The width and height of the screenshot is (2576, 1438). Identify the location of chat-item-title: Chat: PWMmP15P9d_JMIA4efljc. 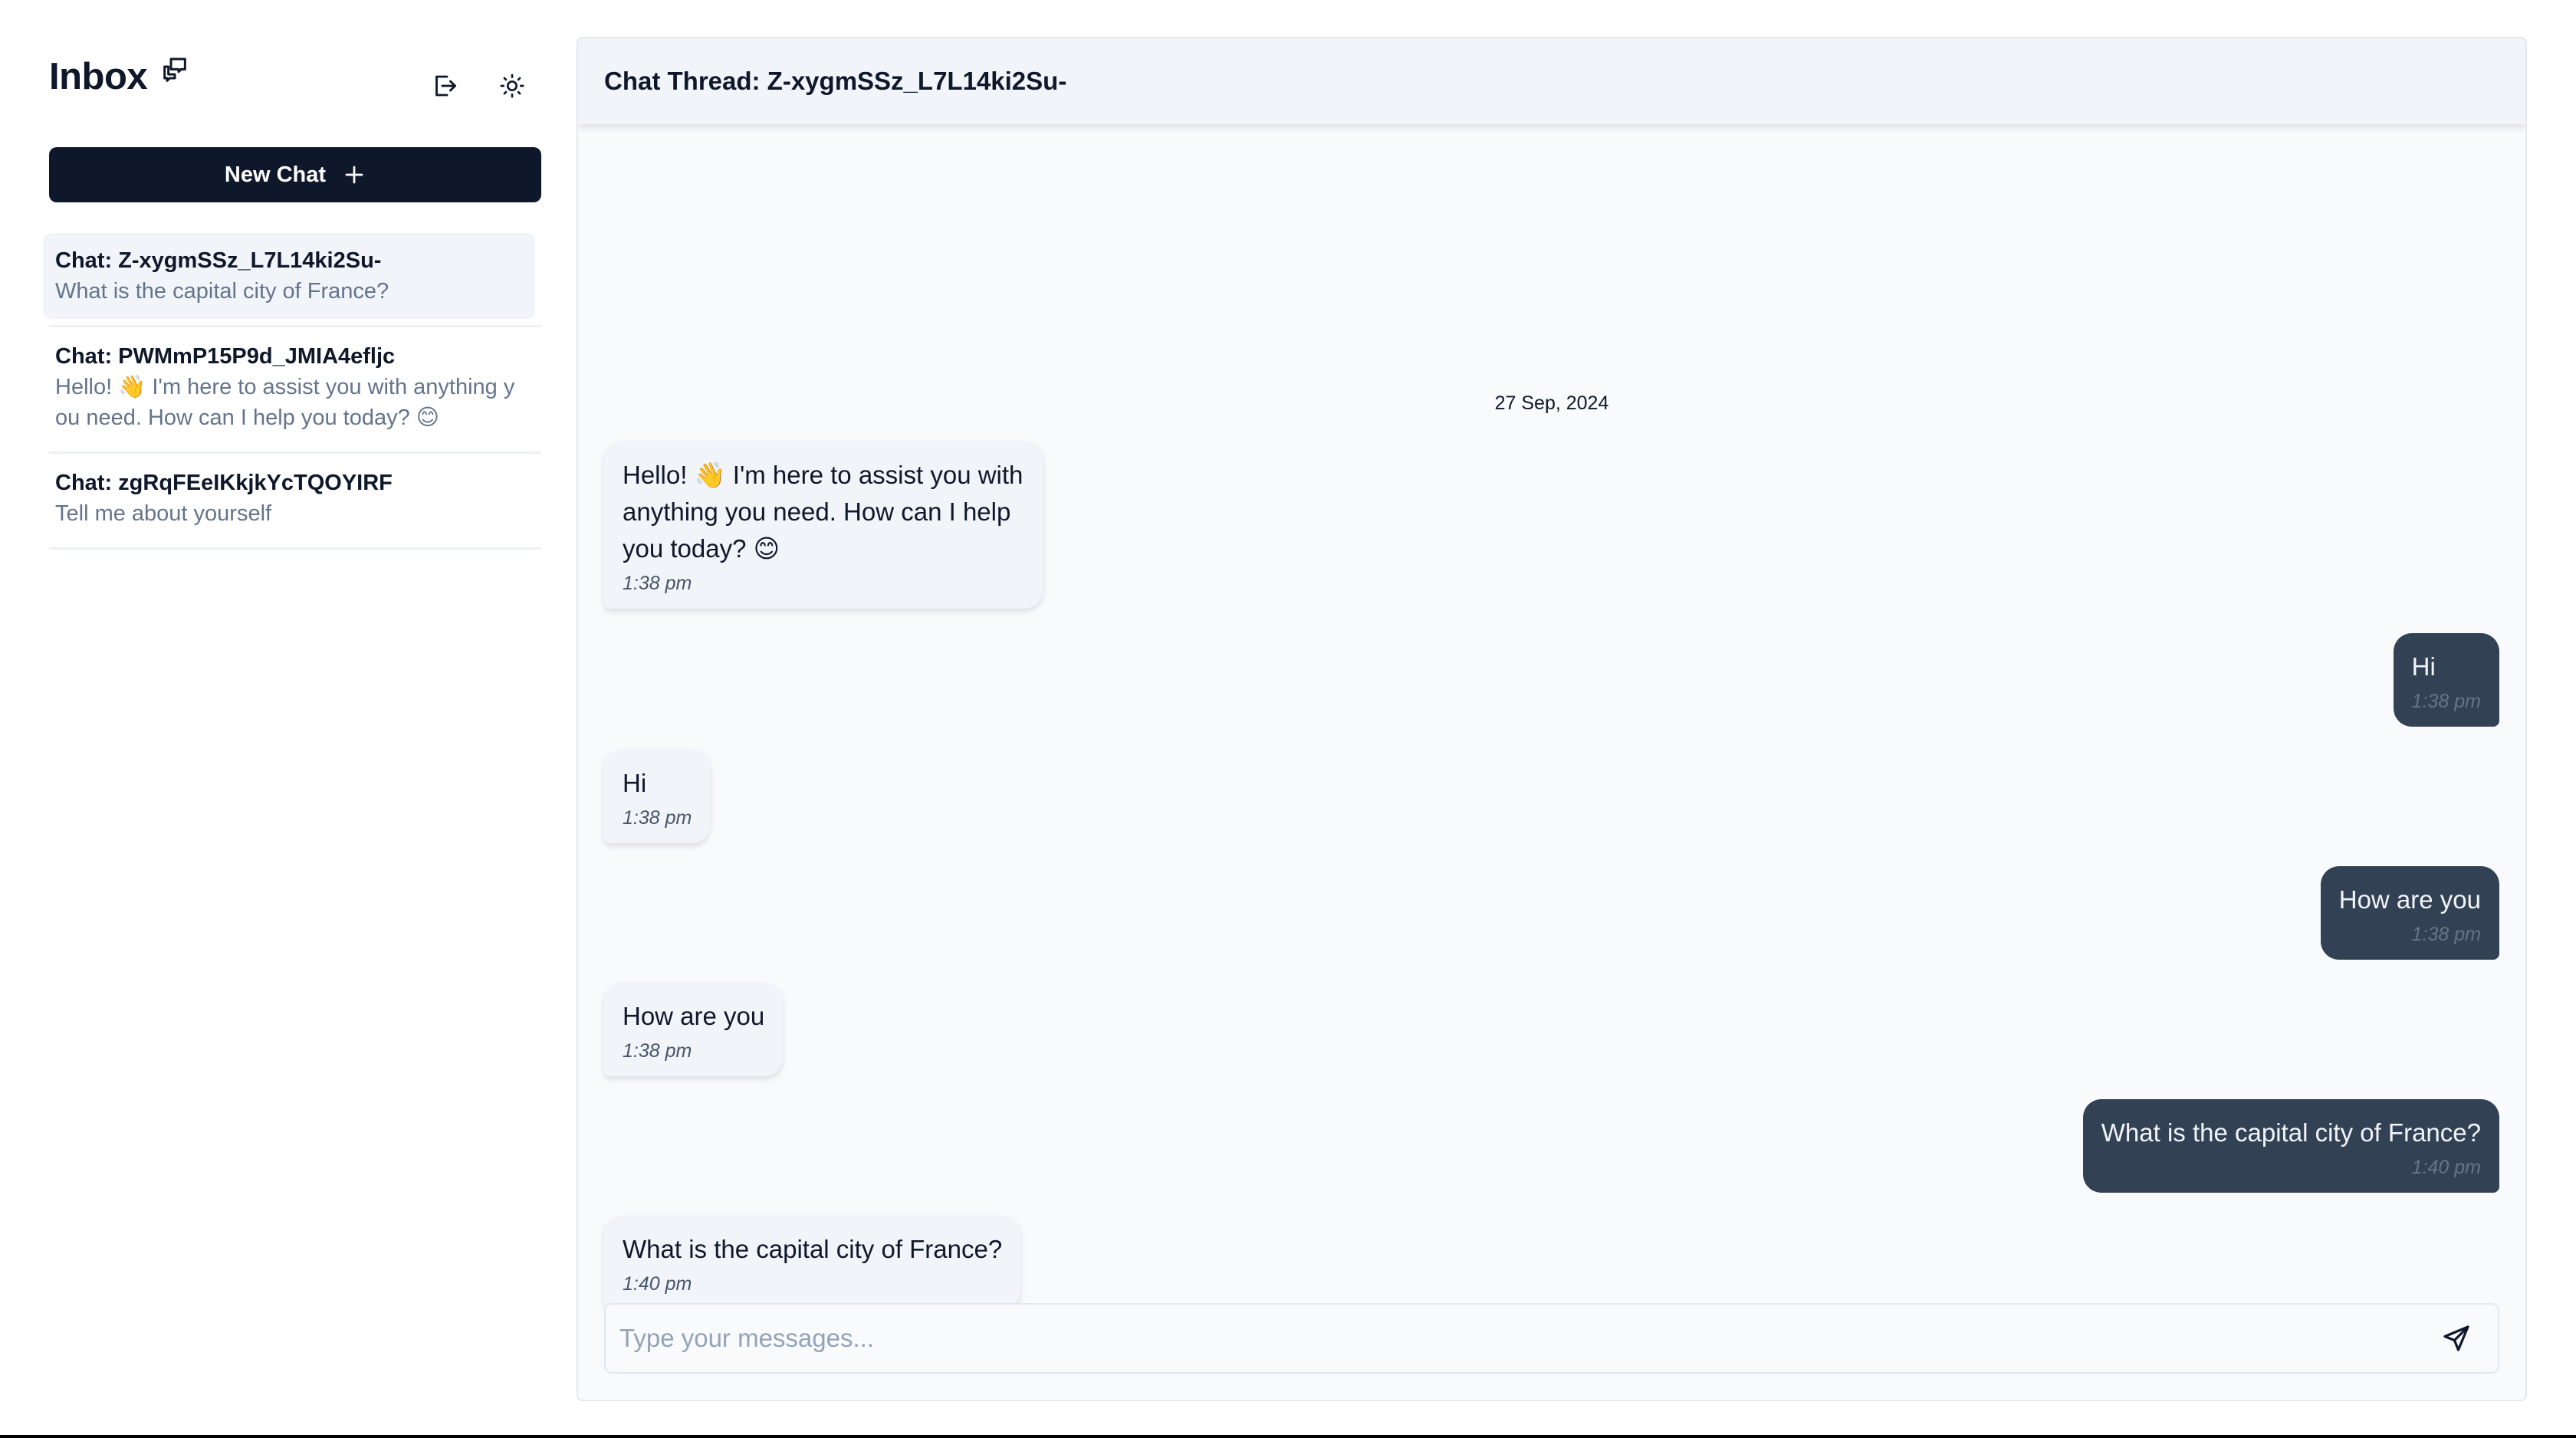
(225, 356).